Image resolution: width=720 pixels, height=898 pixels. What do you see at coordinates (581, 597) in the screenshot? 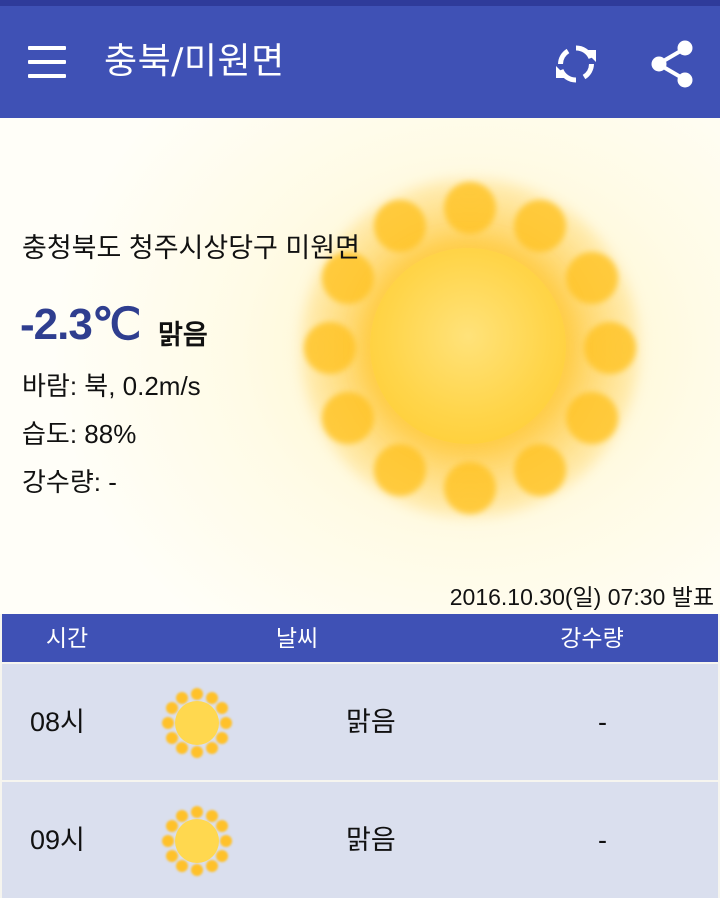
I see `published-time: 2016.10.30(일) 07:30 발표` at bounding box center [581, 597].